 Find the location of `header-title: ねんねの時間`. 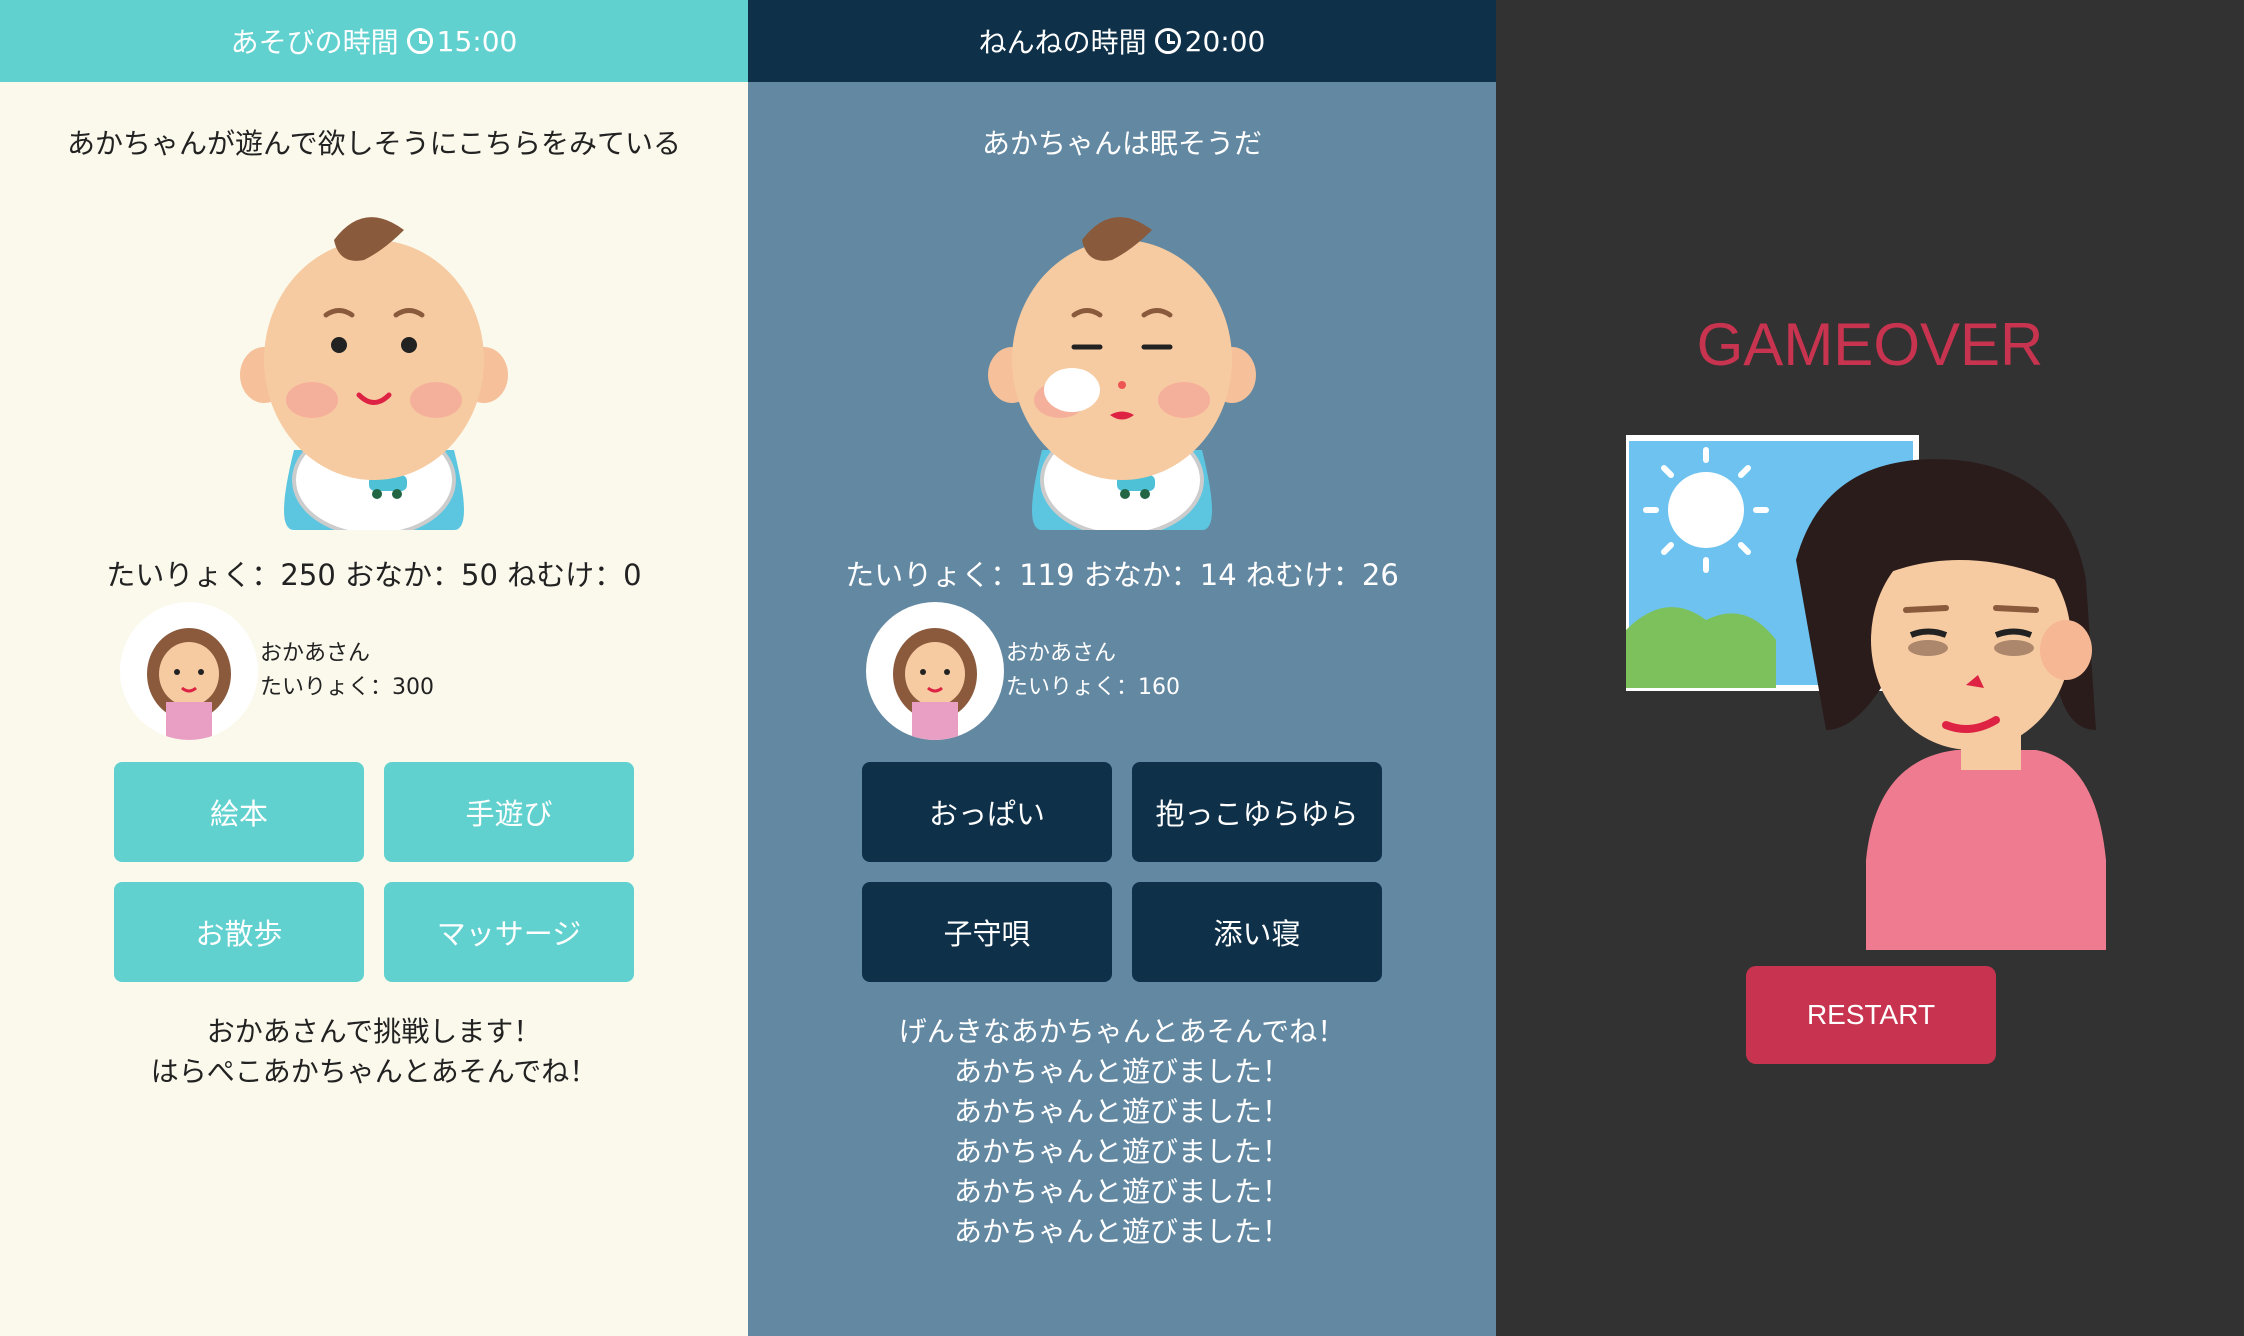

header-title: ねんねの時間 is located at coordinates (1062, 42).